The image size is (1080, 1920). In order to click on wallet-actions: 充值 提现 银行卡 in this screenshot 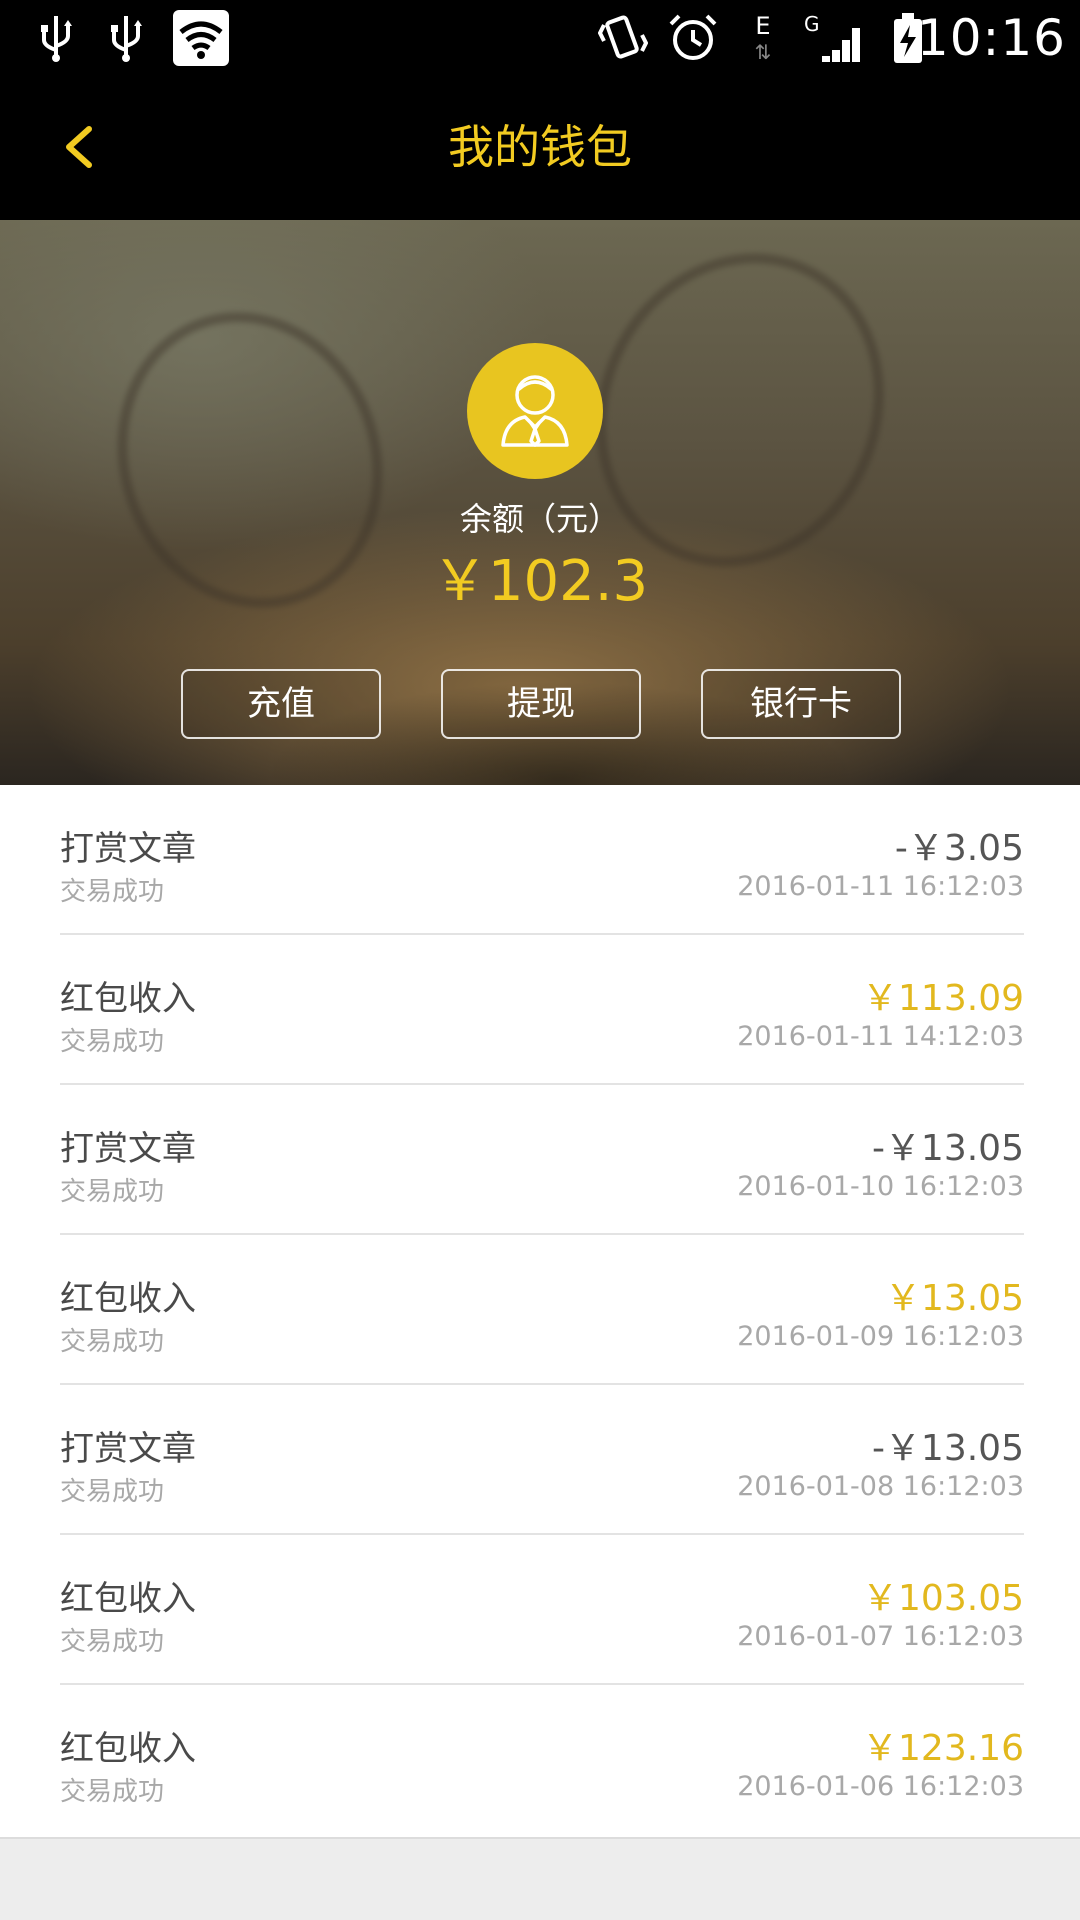, I will do `click(540, 704)`.